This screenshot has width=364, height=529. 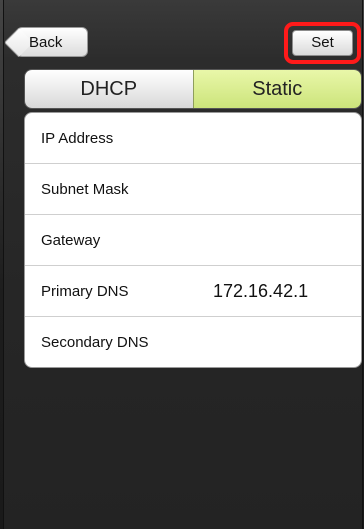 I want to click on gateway-label: Gateway, so click(x=71, y=240).